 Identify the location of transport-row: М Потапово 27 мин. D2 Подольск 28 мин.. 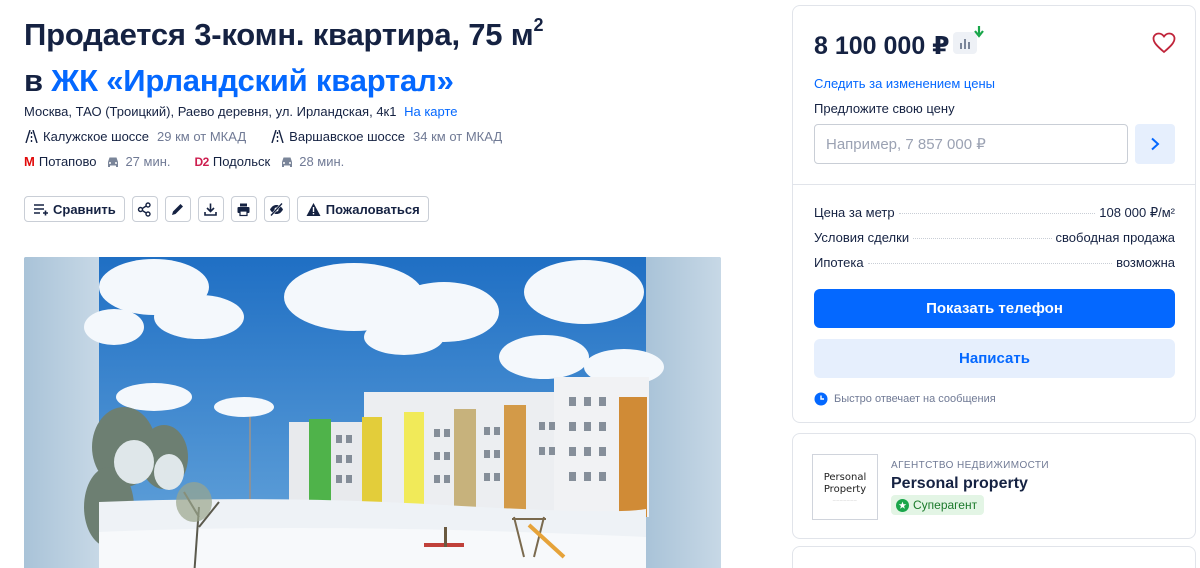
(196, 161).